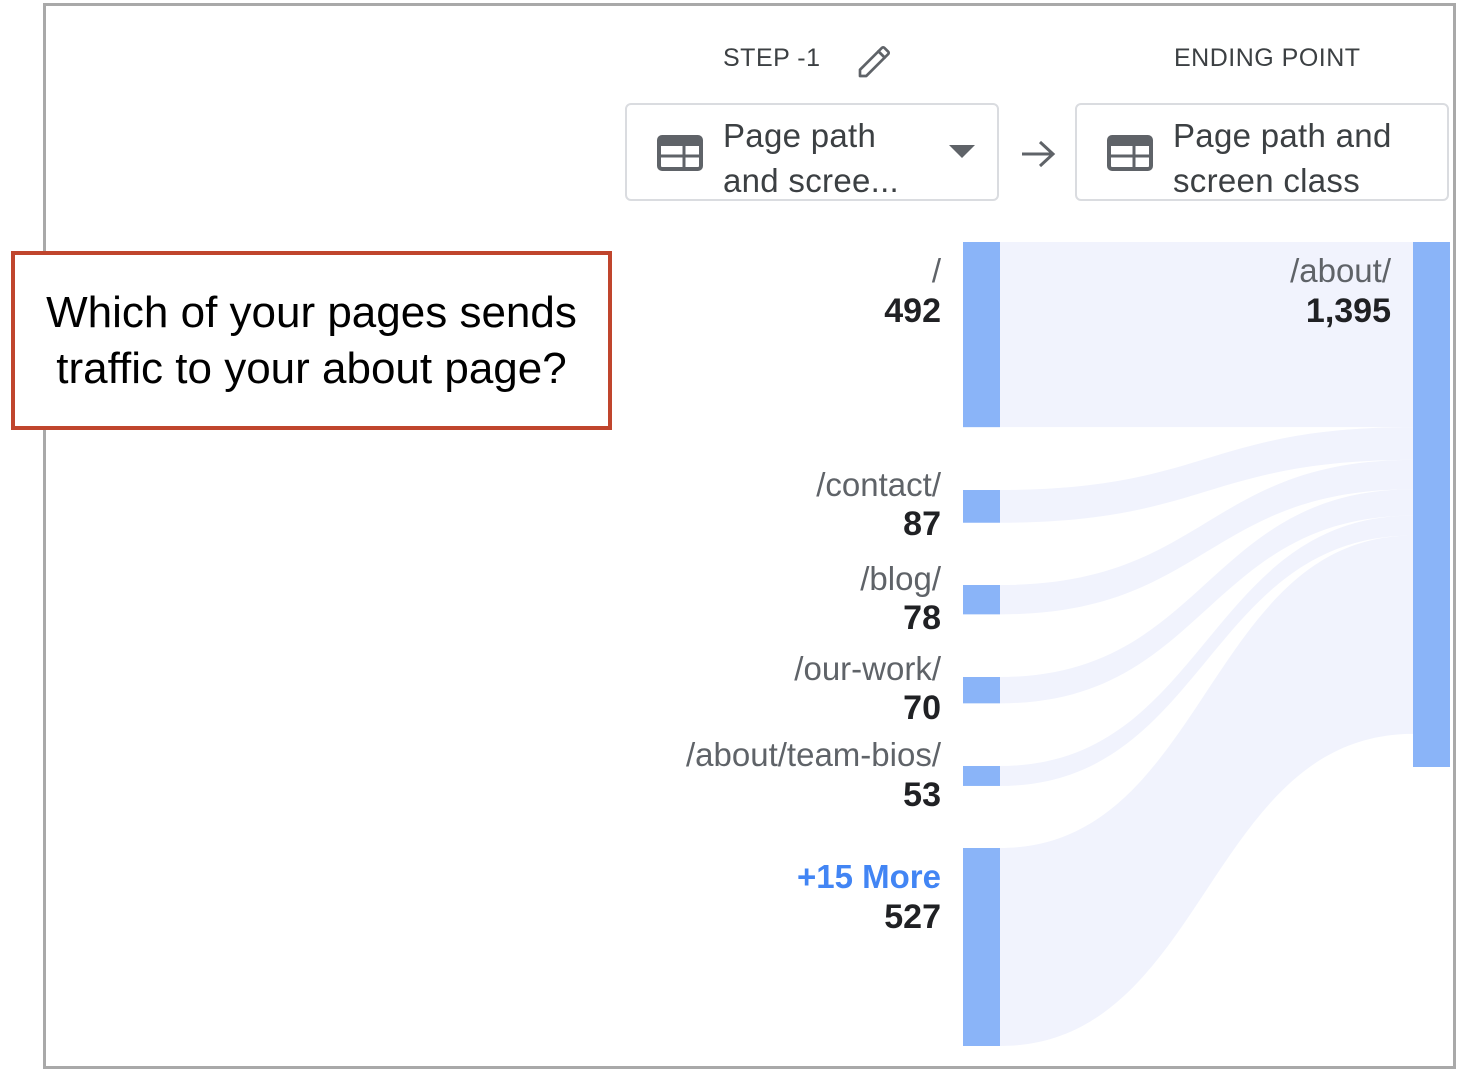 This screenshot has height=1074, width=1462. What do you see at coordinates (922, 618) in the screenshot?
I see `source-node-value: 78` at bounding box center [922, 618].